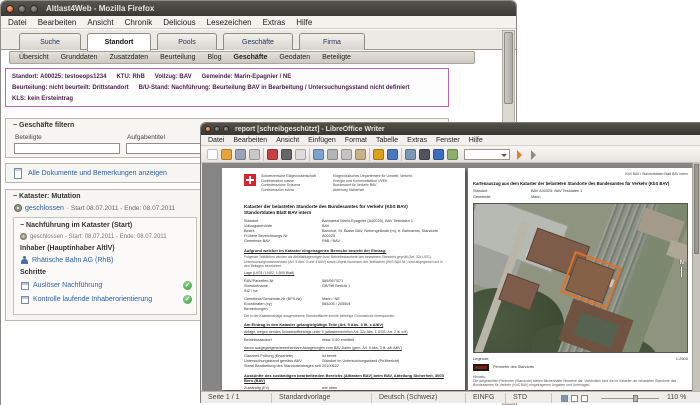 This screenshot has width=700, height=405. Describe the element at coordinates (251, 57) in the screenshot. I see `subnav-geschaefte: Geschäfte` at that location.